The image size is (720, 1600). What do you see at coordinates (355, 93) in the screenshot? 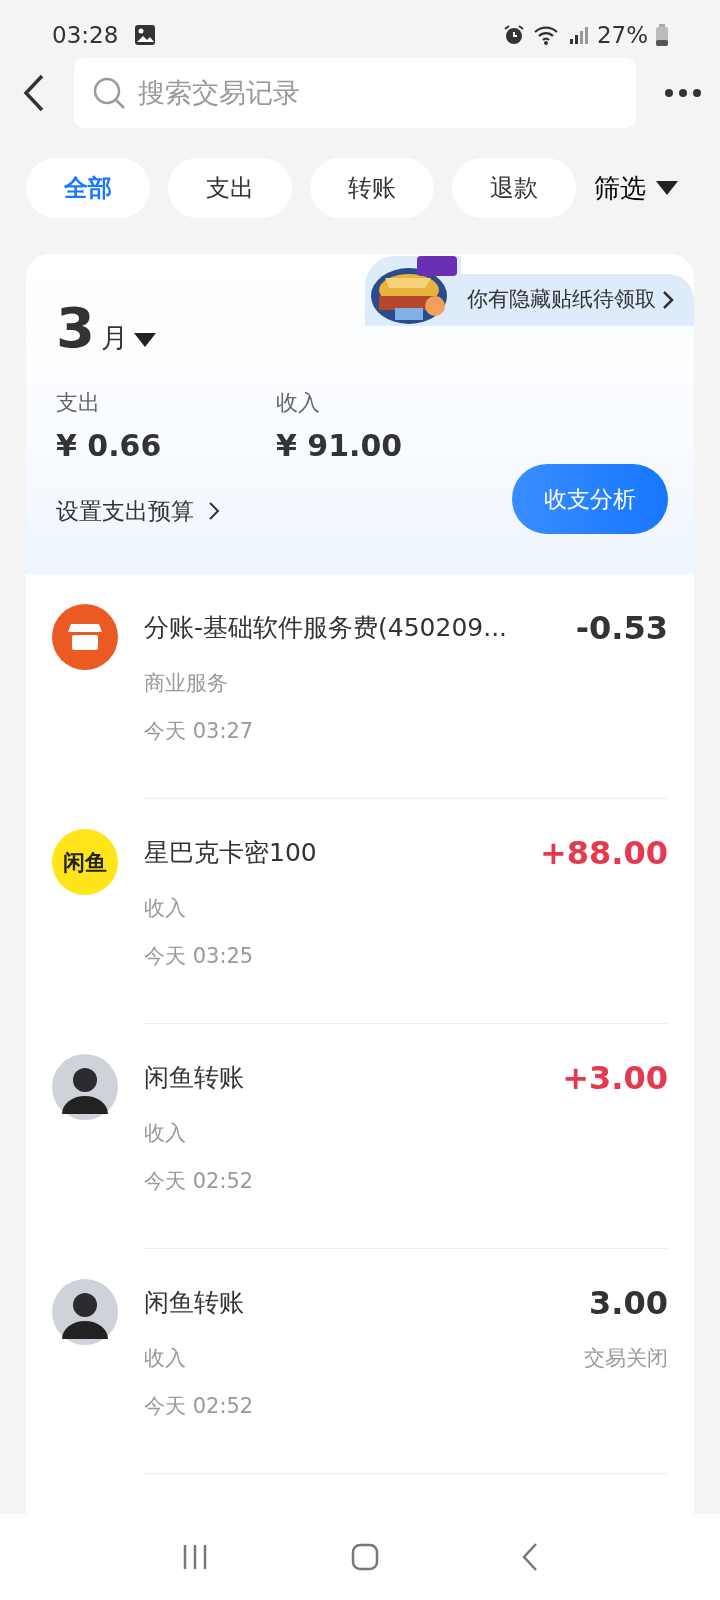
I see `search-field: 搜索交易记录` at bounding box center [355, 93].